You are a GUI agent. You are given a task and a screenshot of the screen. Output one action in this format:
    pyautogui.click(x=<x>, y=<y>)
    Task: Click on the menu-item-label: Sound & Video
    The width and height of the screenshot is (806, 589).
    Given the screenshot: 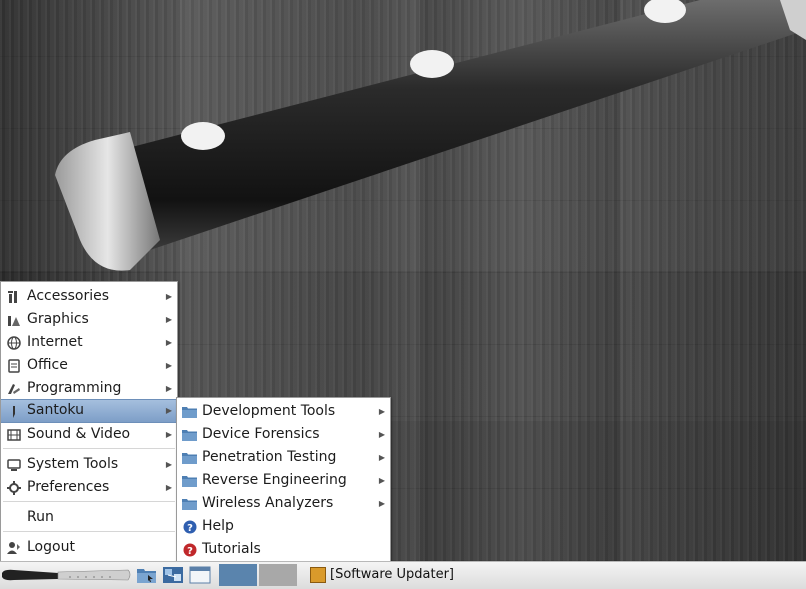 What is the action you would take?
    pyautogui.click(x=79, y=434)
    